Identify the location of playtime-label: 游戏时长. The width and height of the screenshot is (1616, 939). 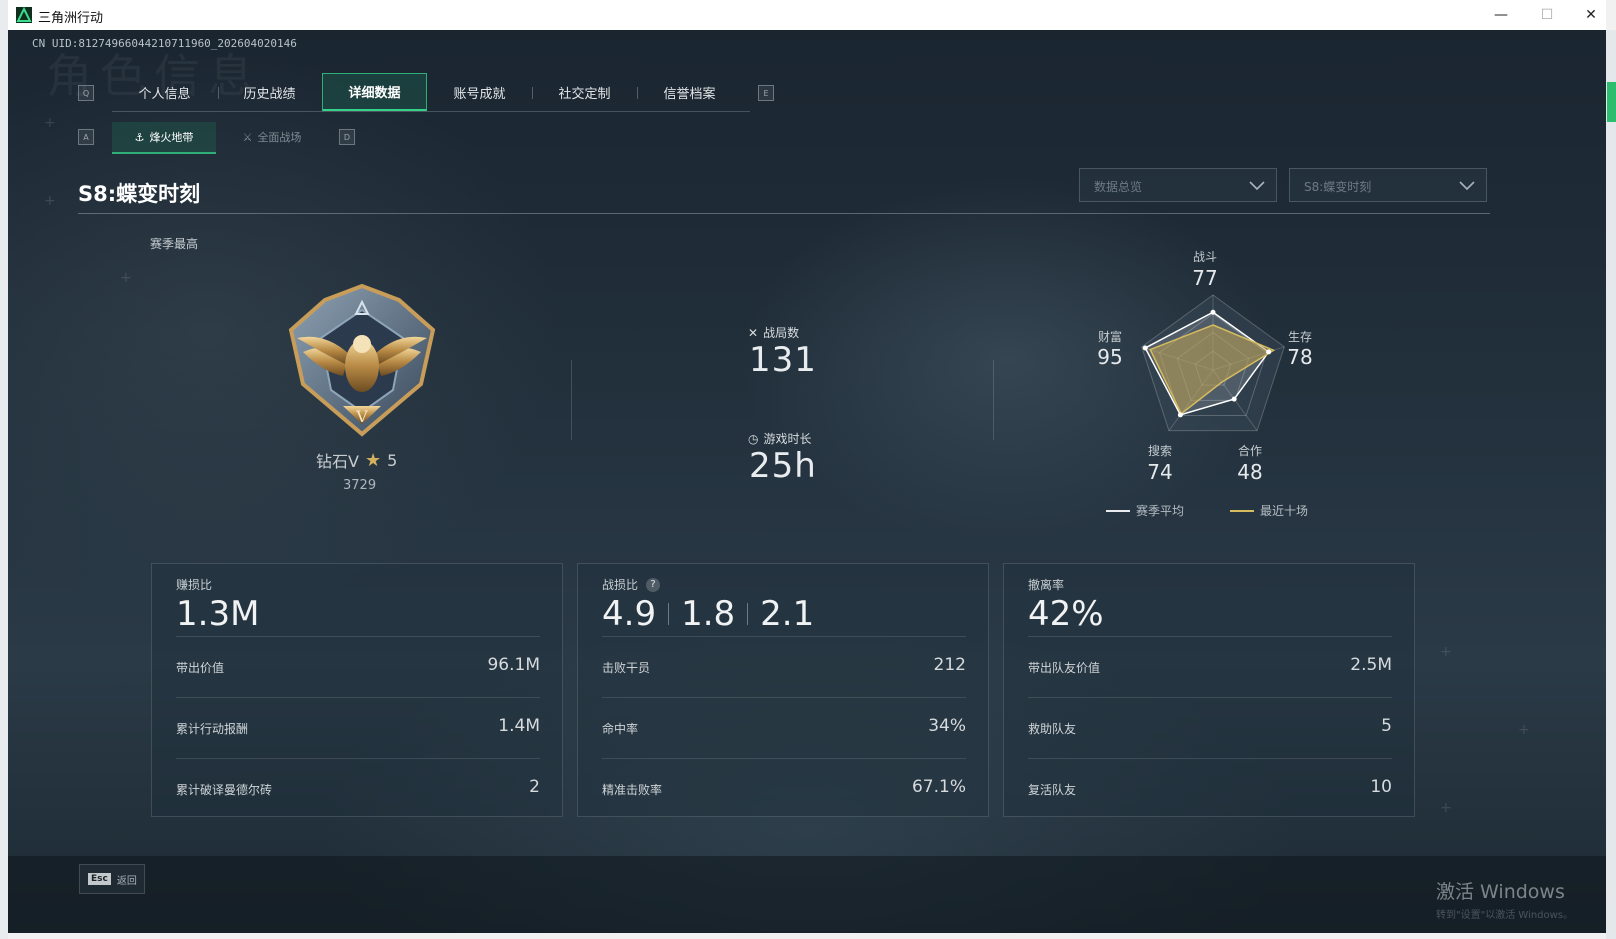
(787, 439).